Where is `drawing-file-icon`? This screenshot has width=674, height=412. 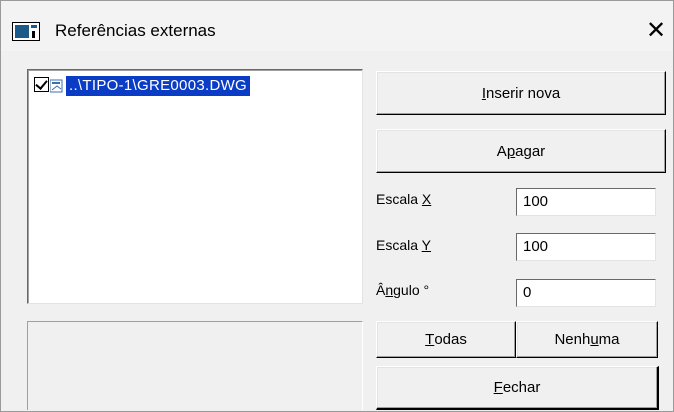 drawing-file-icon is located at coordinates (57, 86).